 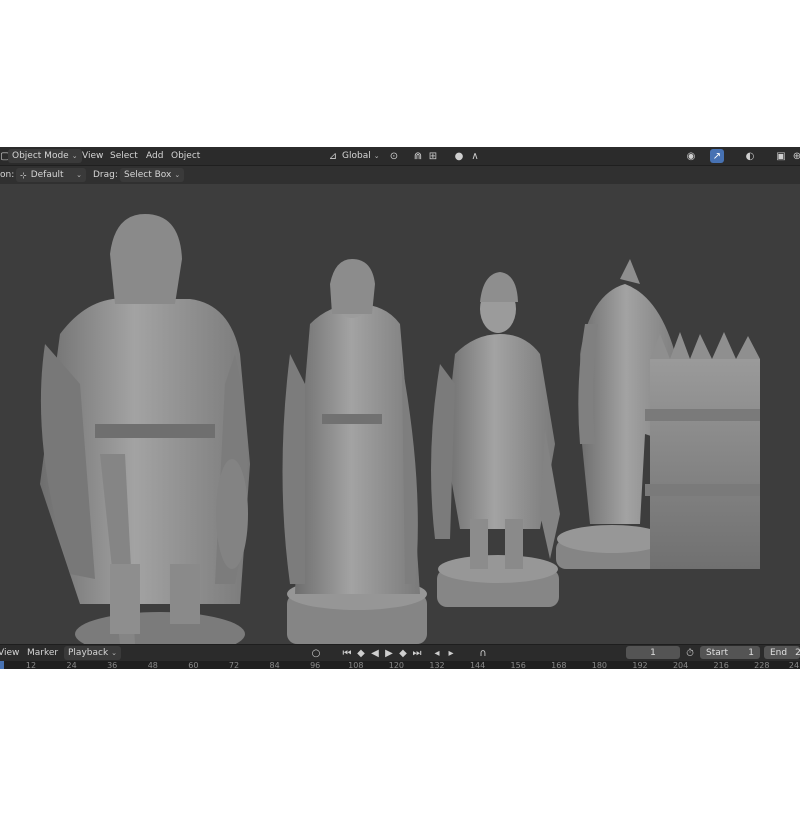 What do you see at coordinates (145, 429) in the screenshot?
I see `viking-king-figure` at bounding box center [145, 429].